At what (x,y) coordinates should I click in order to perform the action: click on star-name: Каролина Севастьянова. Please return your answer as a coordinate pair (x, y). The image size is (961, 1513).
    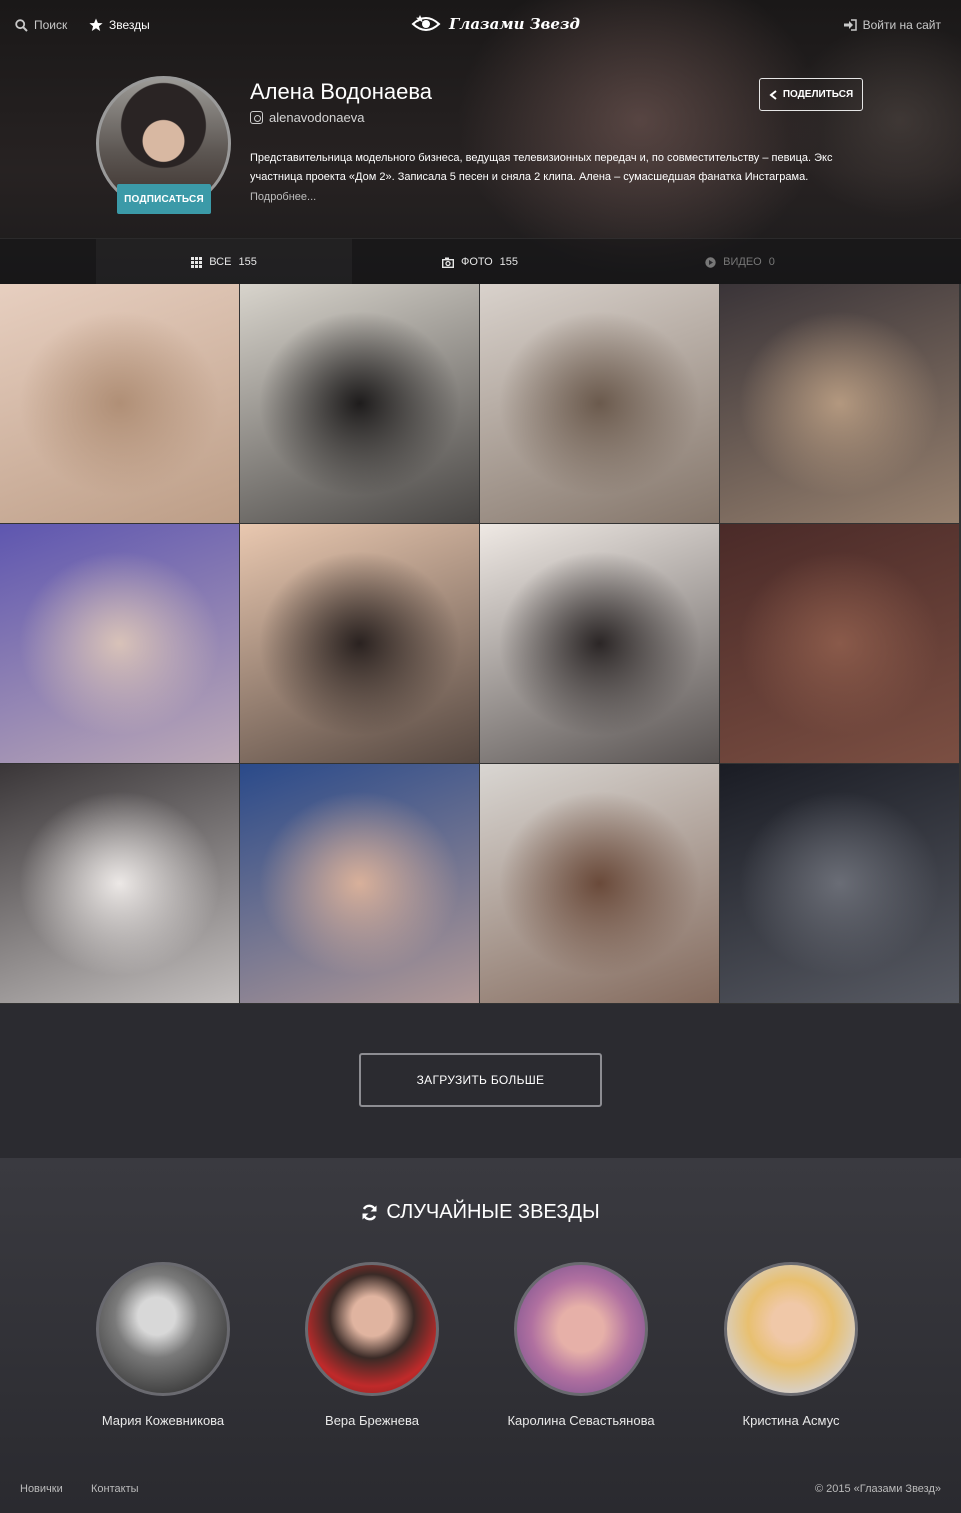
    Looking at the image, I should click on (581, 1420).